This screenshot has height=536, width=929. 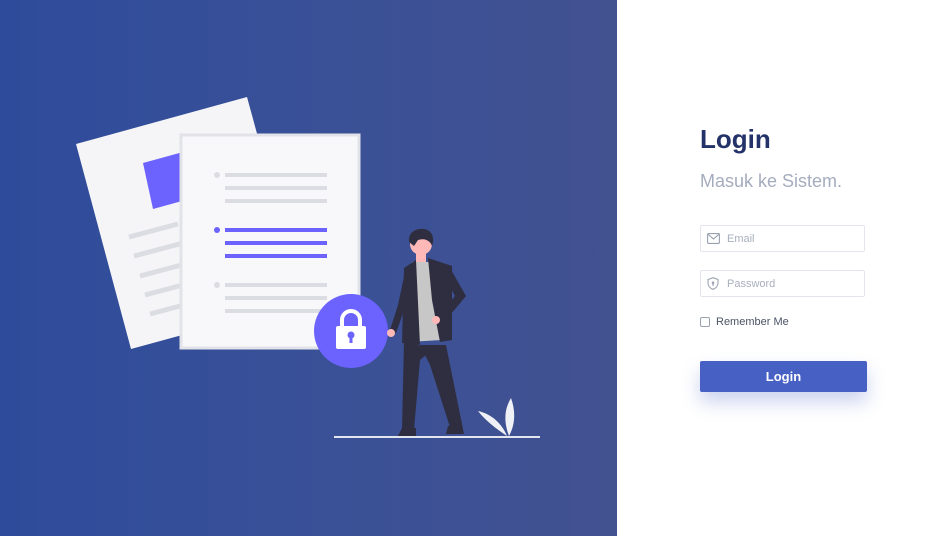 What do you see at coordinates (783, 376) in the screenshot?
I see `login-button: Login` at bounding box center [783, 376].